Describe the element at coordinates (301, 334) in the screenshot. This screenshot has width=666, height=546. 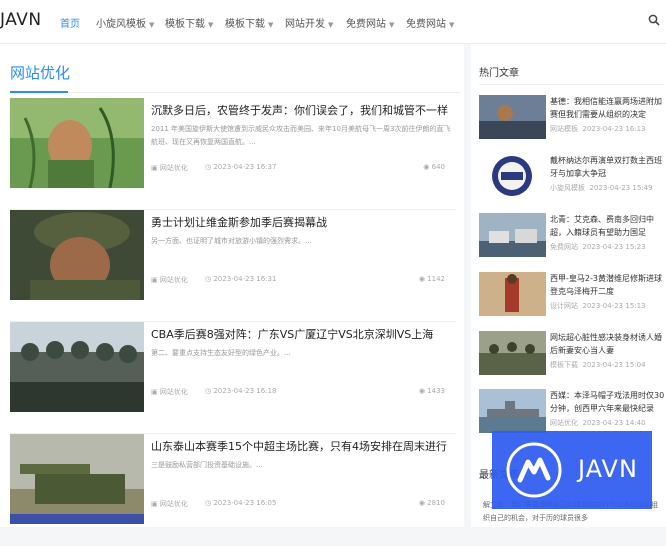
I see `article-title: CBA季后赛8强对阵：广东VS广厦辽宁VS北京深圳VS上海` at that location.